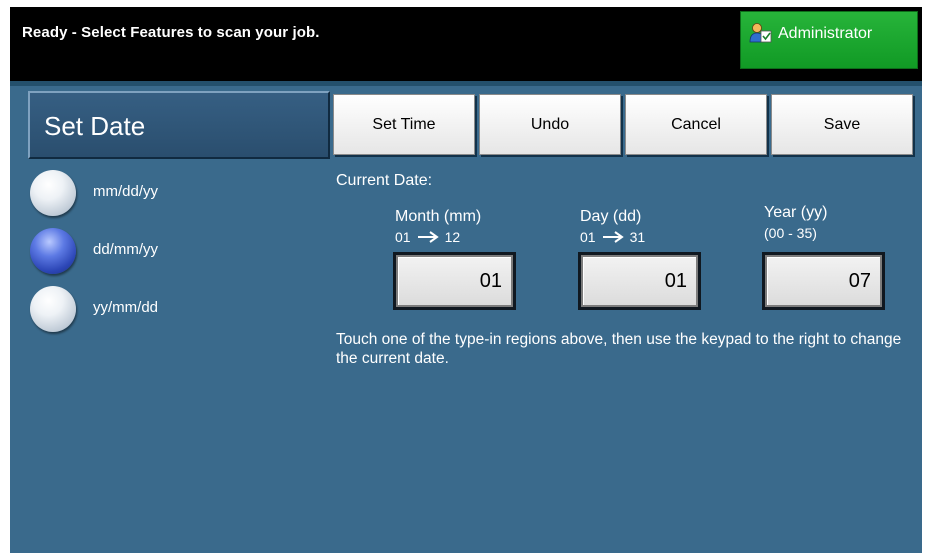 This screenshot has width=928, height=553. What do you see at coordinates (403, 237) in the screenshot?
I see `month-range-from: 01` at bounding box center [403, 237].